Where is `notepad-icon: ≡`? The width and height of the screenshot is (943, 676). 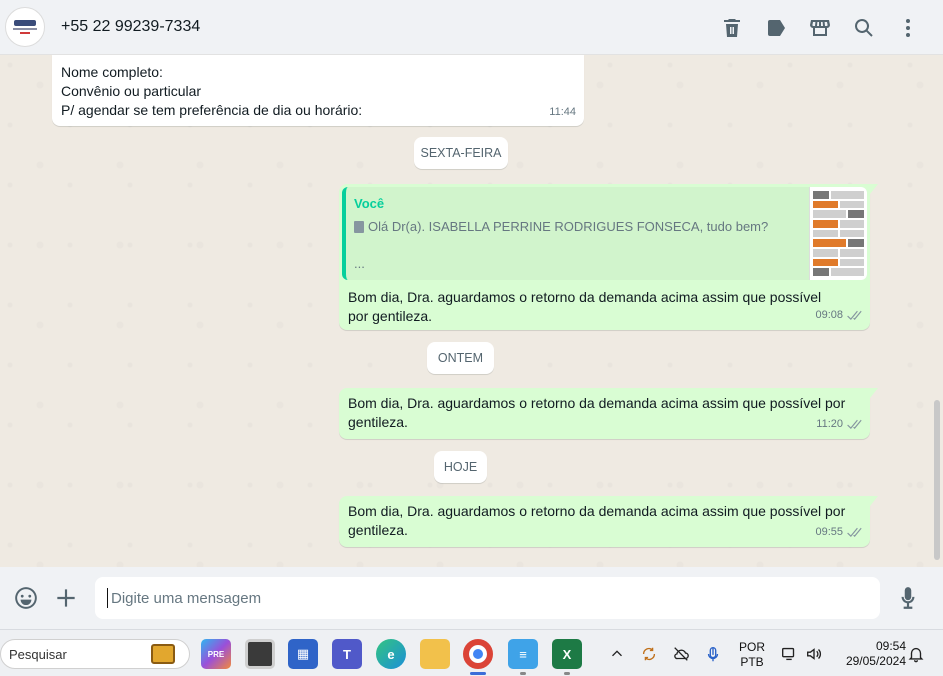
notepad-icon: ≡ is located at coordinates (523, 654).